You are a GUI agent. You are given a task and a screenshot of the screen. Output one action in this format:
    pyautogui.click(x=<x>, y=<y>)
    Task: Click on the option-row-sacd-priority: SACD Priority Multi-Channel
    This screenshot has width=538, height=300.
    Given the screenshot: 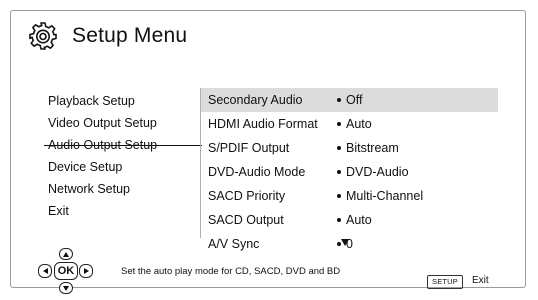 What is the action you would take?
    pyautogui.click(x=349, y=196)
    